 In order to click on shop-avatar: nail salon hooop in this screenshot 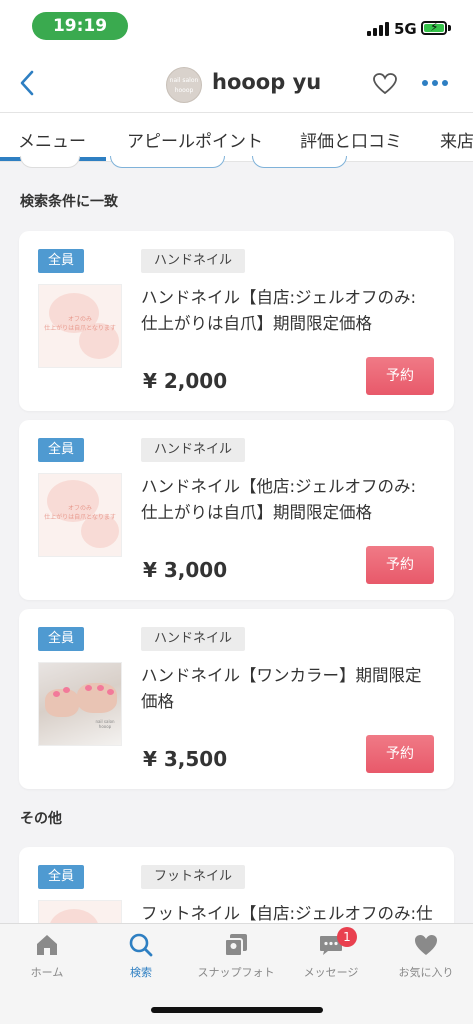, I will do `click(184, 85)`.